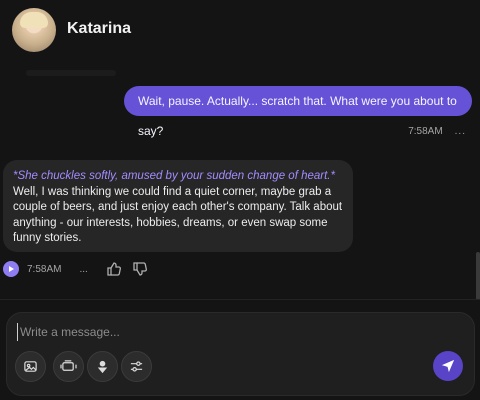 This screenshot has width=480, height=400. I want to click on sliders-icon, so click(136, 366).